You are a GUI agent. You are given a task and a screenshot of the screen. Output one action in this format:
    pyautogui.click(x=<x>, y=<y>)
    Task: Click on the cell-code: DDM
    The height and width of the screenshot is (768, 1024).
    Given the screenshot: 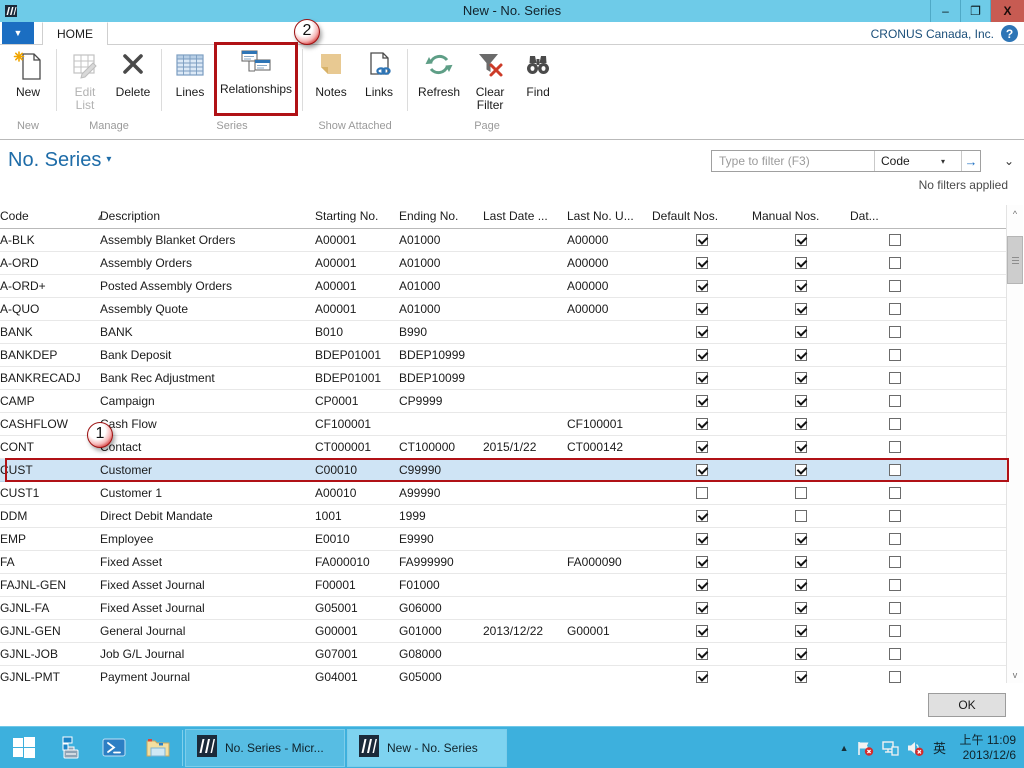 What is the action you would take?
    pyautogui.click(x=50, y=516)
    